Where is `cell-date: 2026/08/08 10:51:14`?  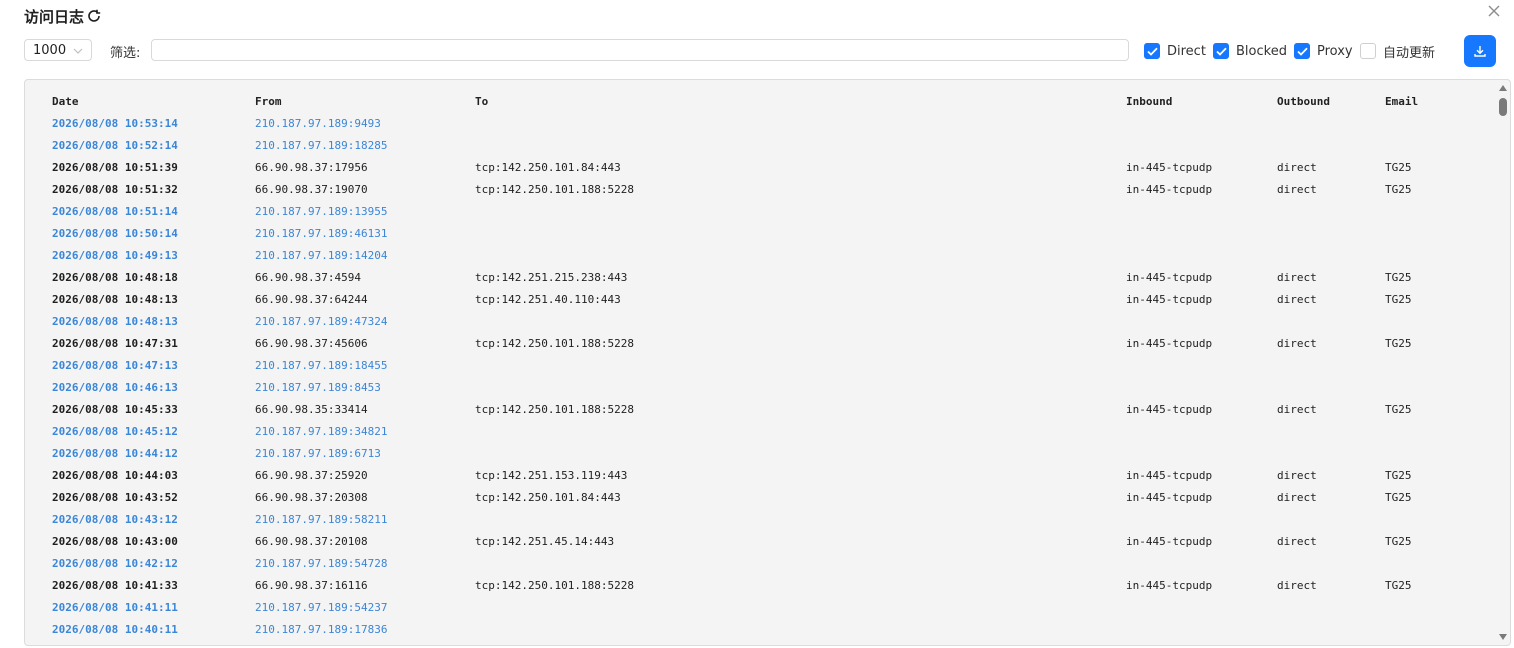 cell-date: 2026/08/08 10:51:14 is located at coordinates (115, 211).